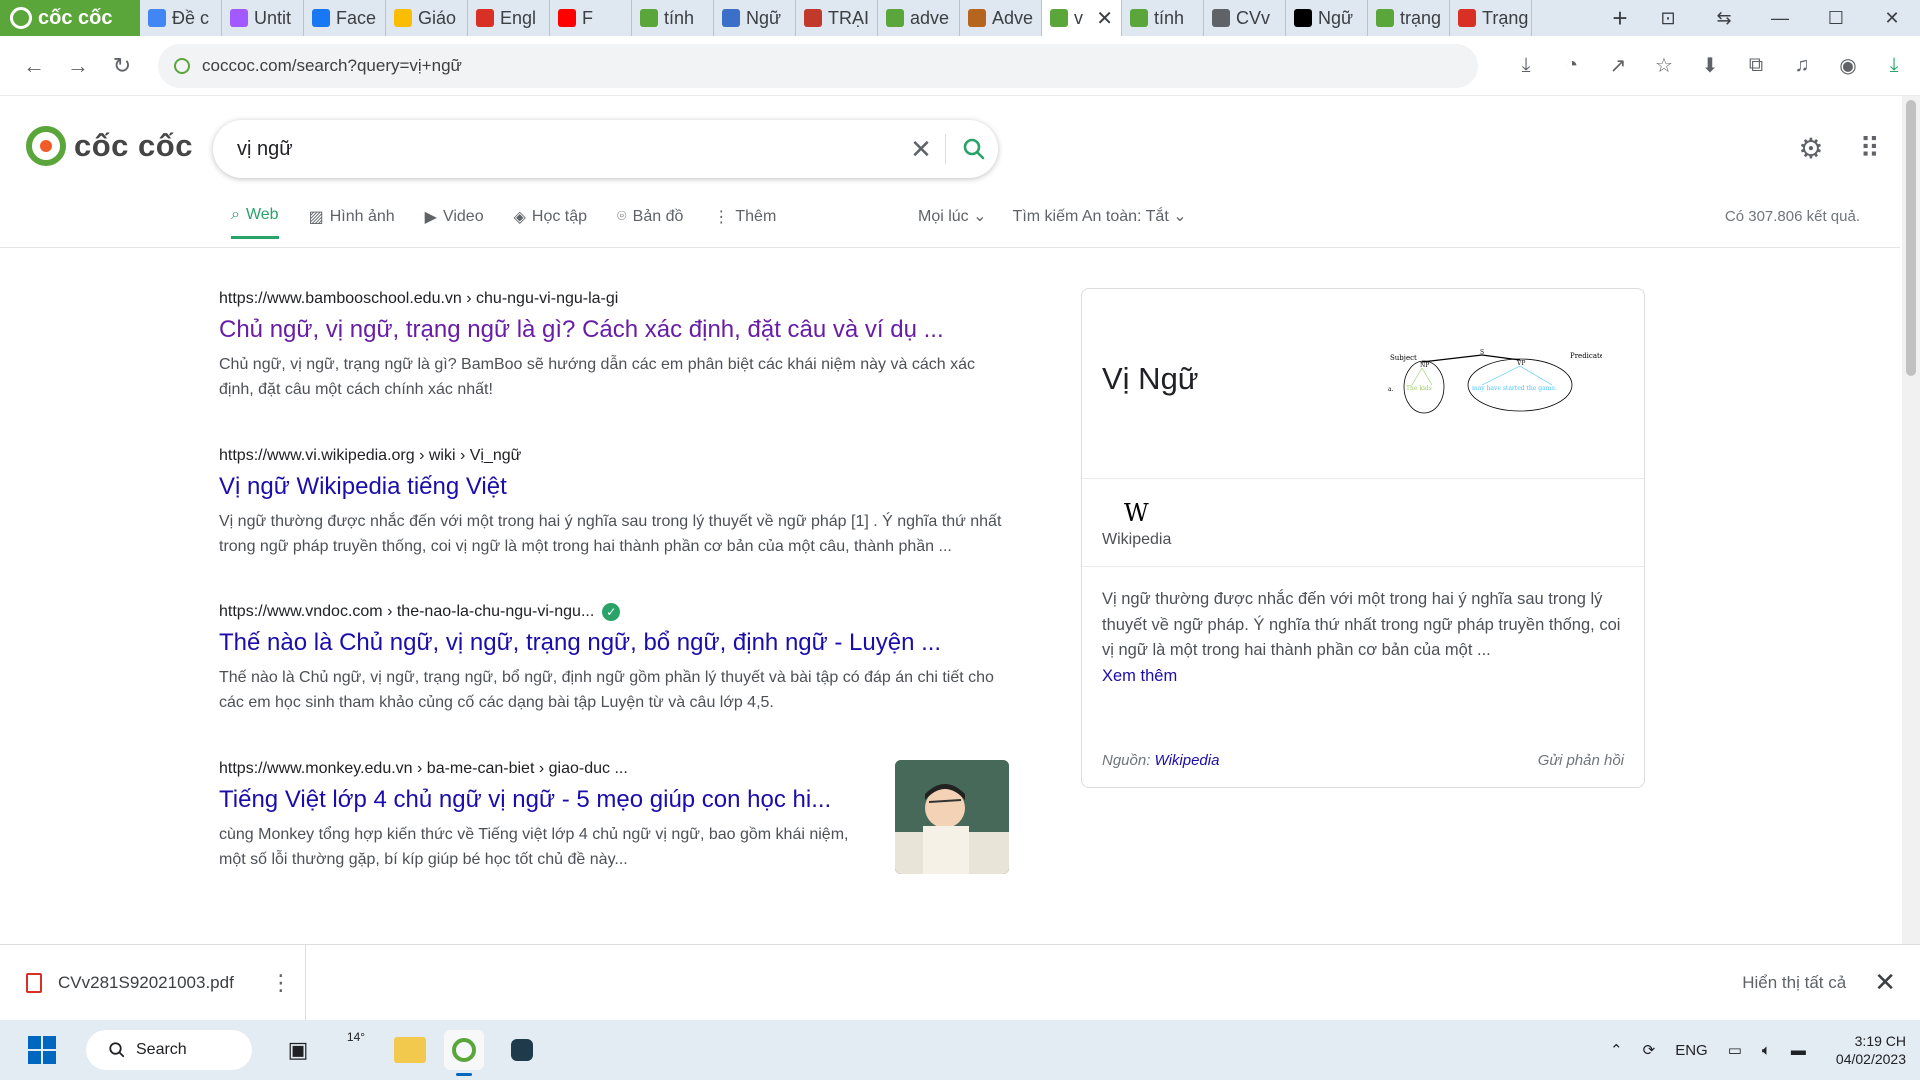  Describe the element at coordinates (1810, 148) in the screenshot. I see `settings-gear-icon: ⚙` at that location.